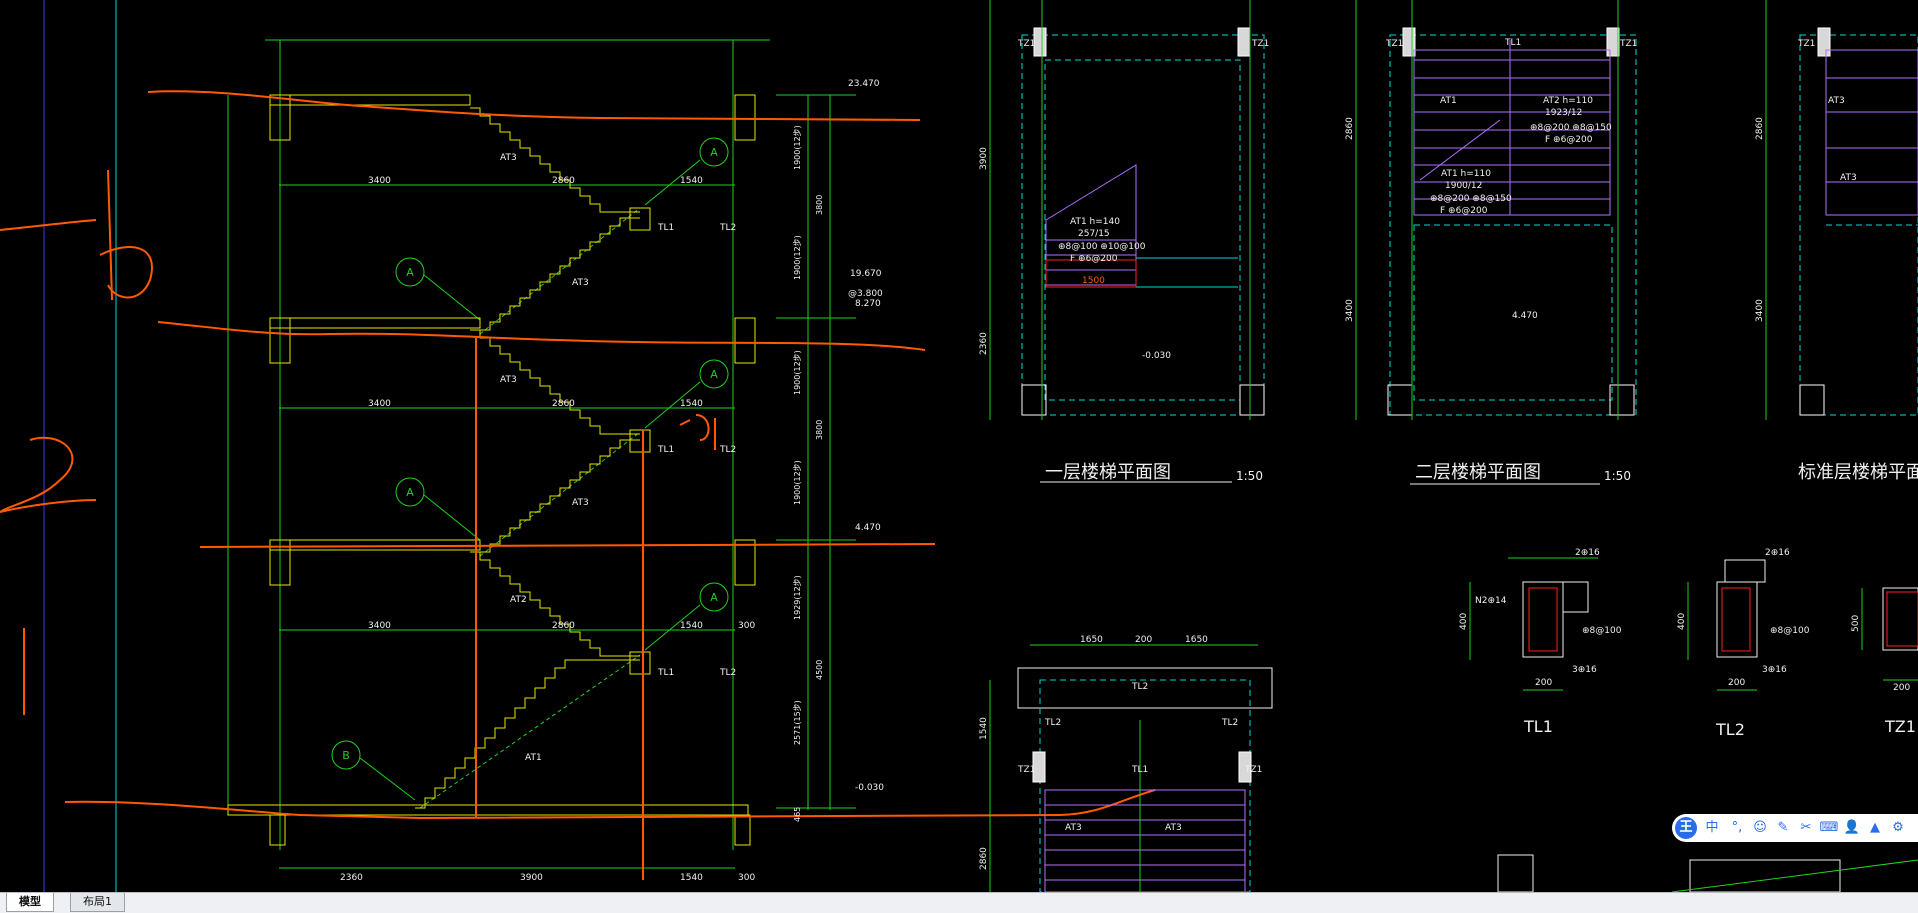  What do you see at coordinates (1095, 222) in the screenshot?
I see `flight-note: AT1 h=140` at bounding box center [1095, 222].